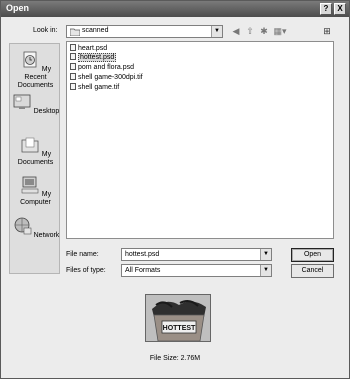 This screenshot has height=379, width=350. I want to click on title-bar: Open ? X, so click(175, 9).